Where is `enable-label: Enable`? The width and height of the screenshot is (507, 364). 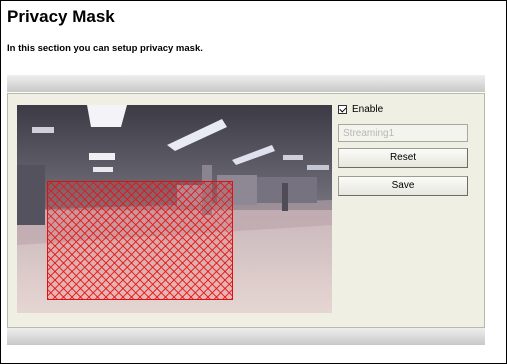
enable-label: Enable is located at coordinates (367, 109).